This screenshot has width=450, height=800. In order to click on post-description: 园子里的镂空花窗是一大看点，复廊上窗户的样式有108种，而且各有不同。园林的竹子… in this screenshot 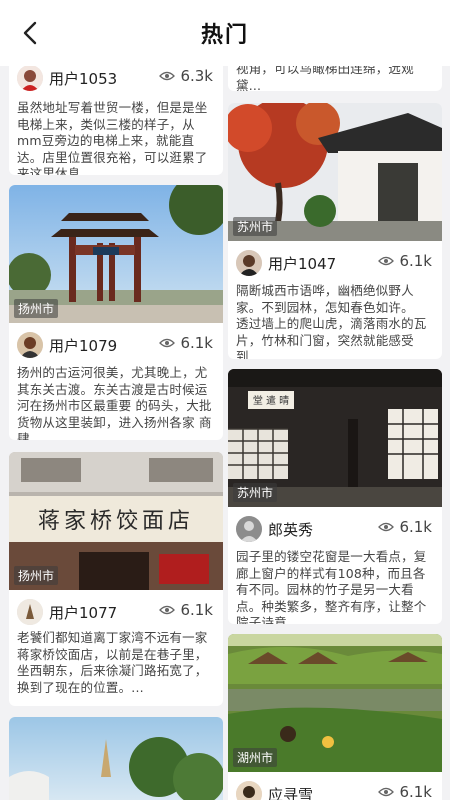, I will do `click(331, 586)`.